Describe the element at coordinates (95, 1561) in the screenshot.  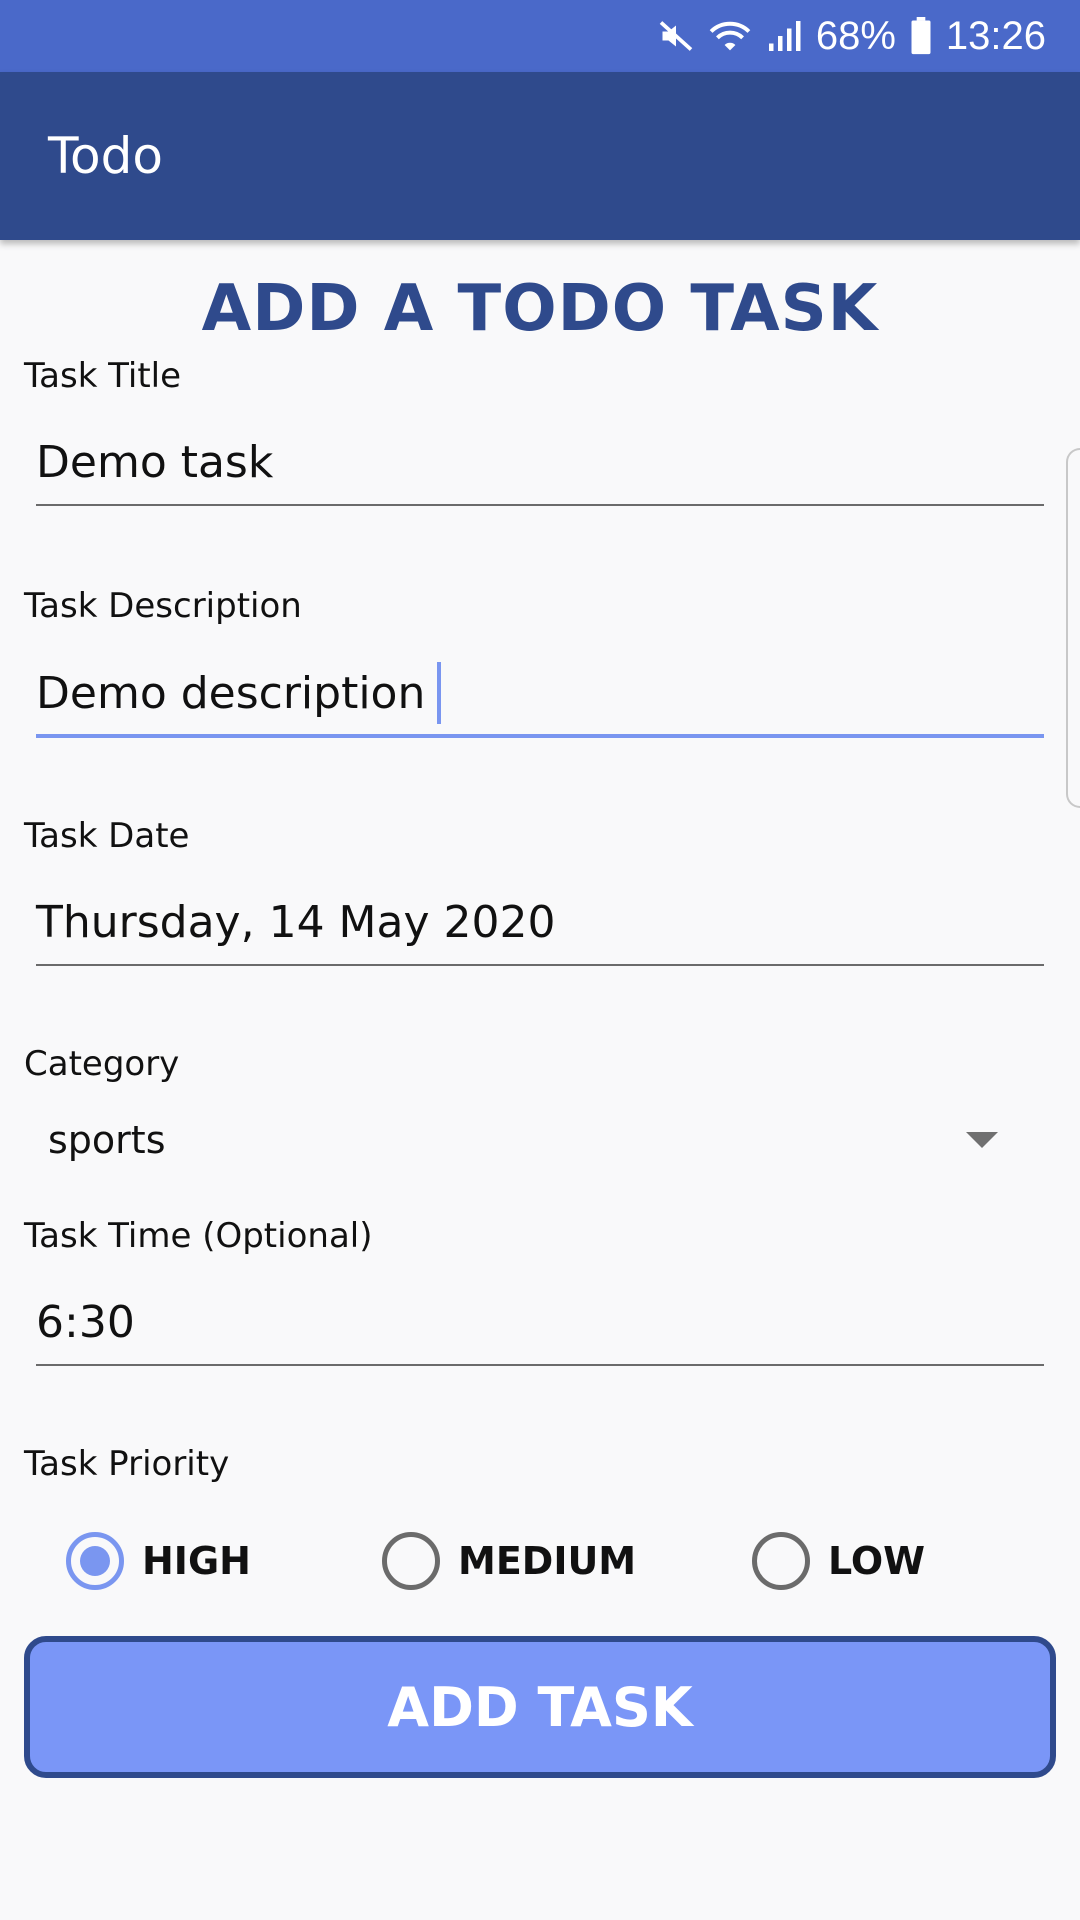
I see `radio-checked-icon` at that location.